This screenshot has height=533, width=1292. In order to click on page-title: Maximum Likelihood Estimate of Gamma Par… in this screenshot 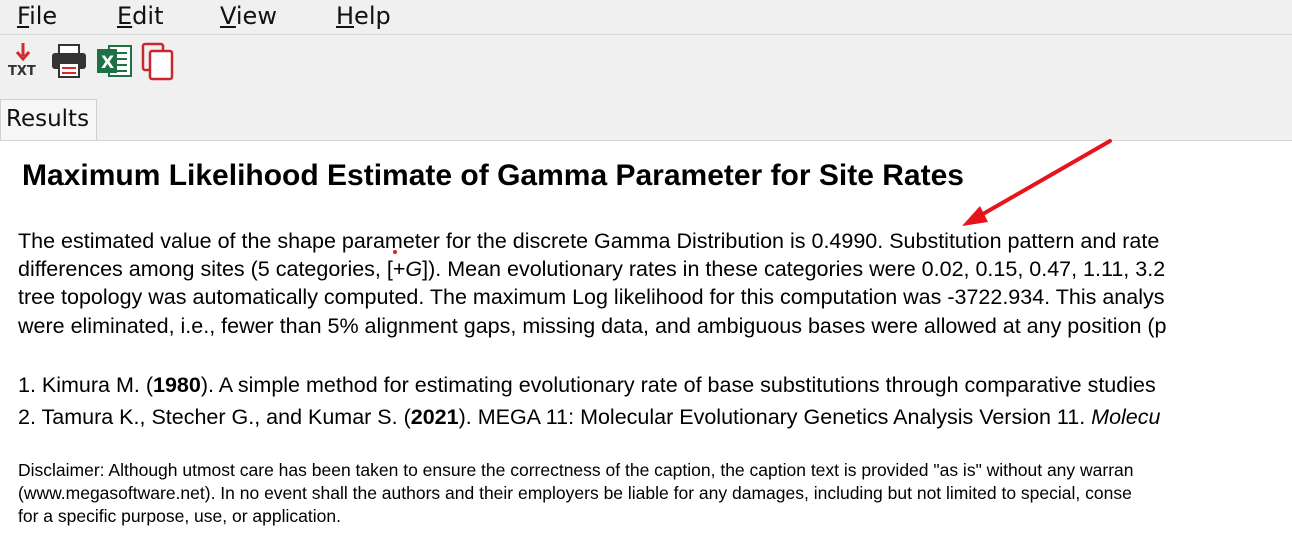, I will do `click(493, 175)`.